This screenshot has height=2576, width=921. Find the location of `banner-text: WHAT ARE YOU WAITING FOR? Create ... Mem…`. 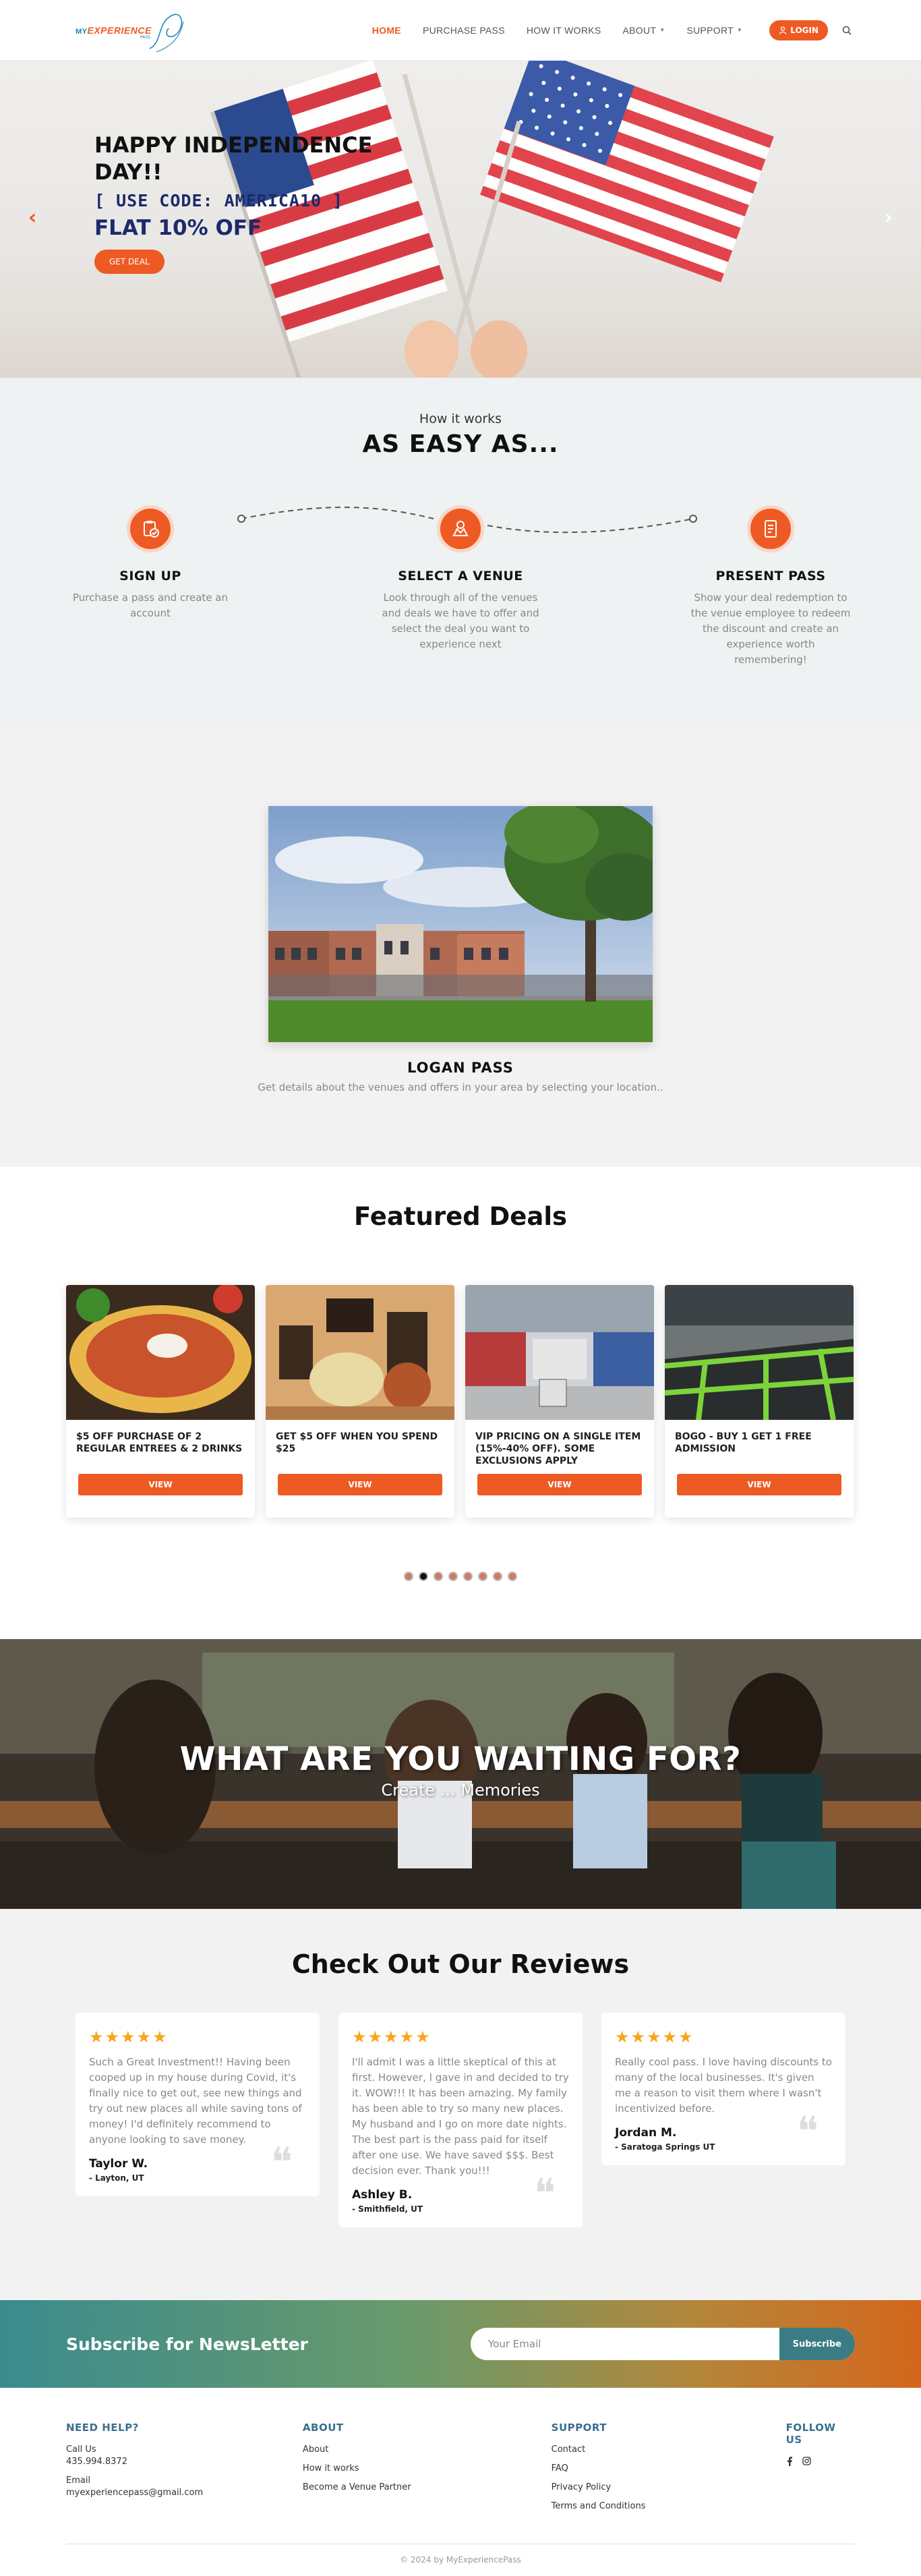

banner-text: WHAT ARE YOU WAITING FOR? Create ... Mem… is located at coordinates (460, 1770).